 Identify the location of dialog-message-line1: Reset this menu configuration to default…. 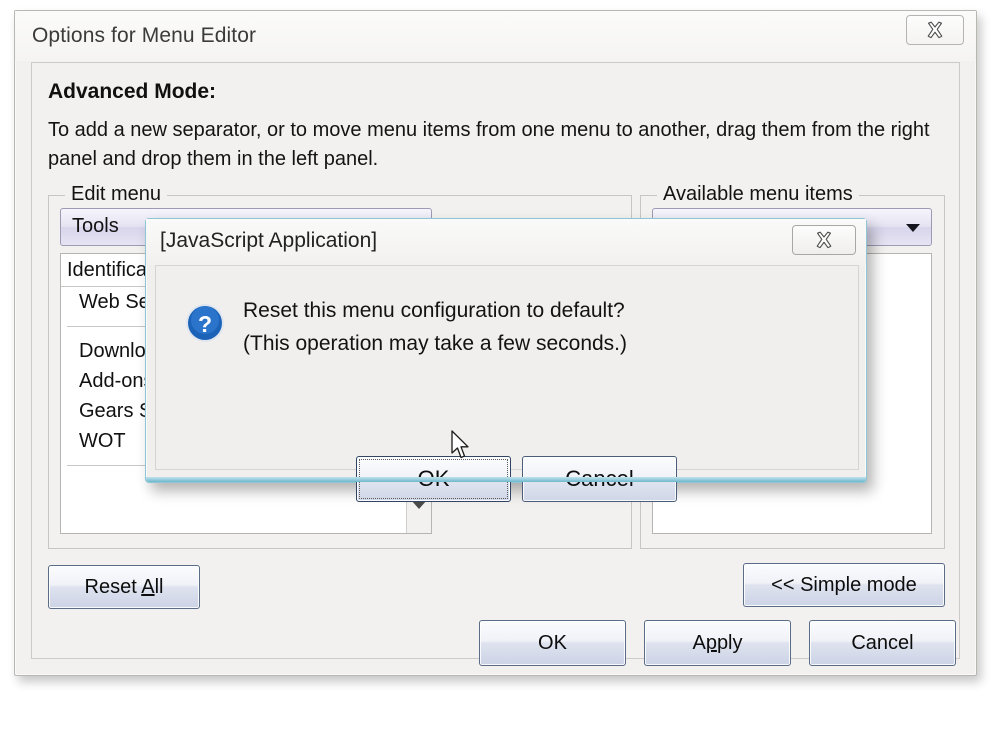
(434, 310).